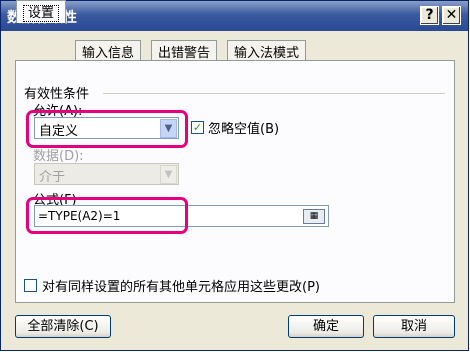  I want to click on tab-settings: 设置, so click(41, 11).